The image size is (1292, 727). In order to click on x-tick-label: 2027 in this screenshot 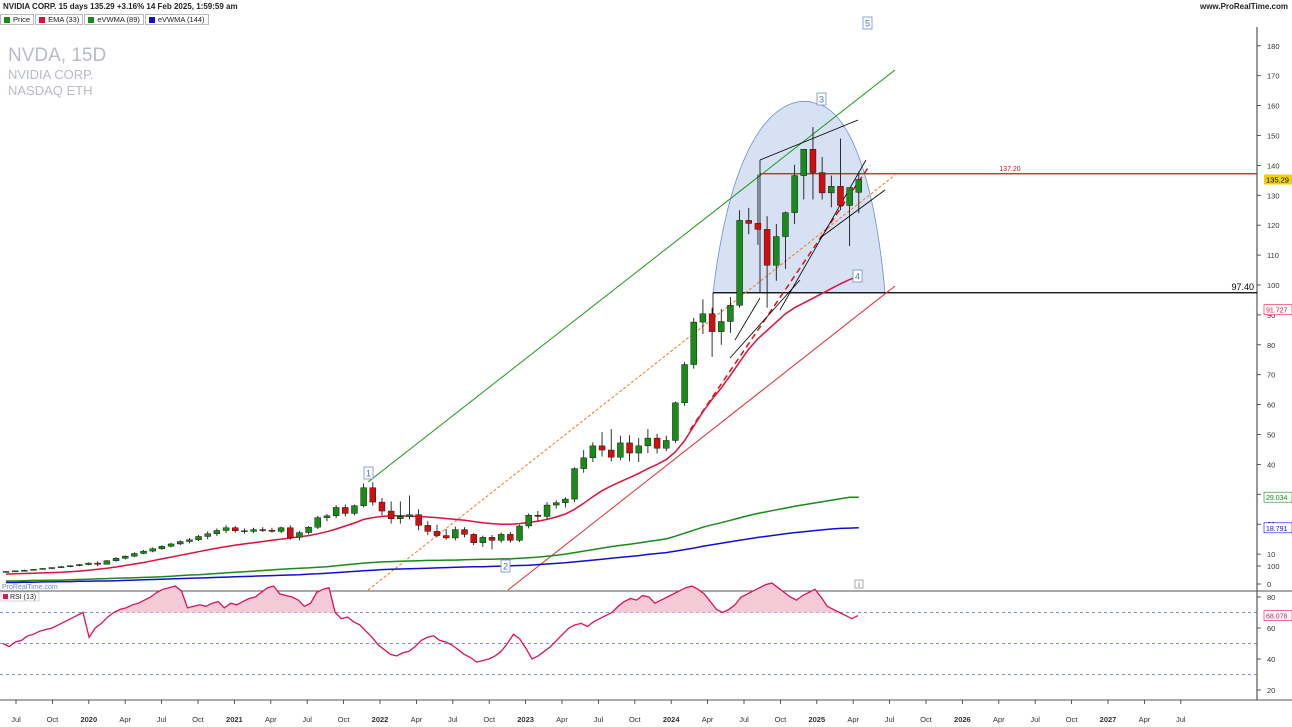, I will do `click(1108, 719)`.